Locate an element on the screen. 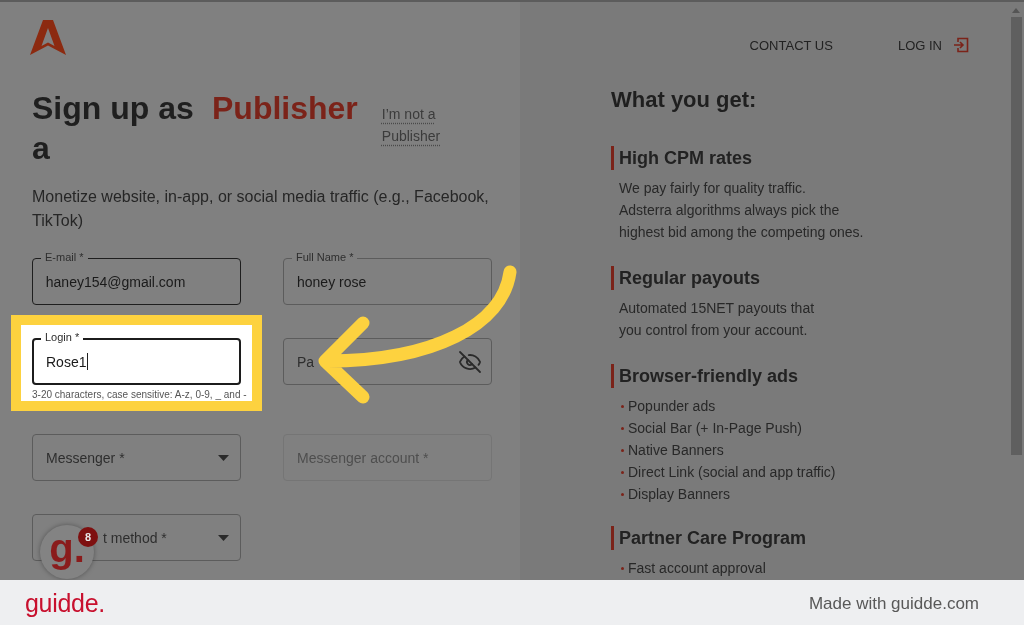  benefit-item: Fast account approval is located at coordinates (697, 568).